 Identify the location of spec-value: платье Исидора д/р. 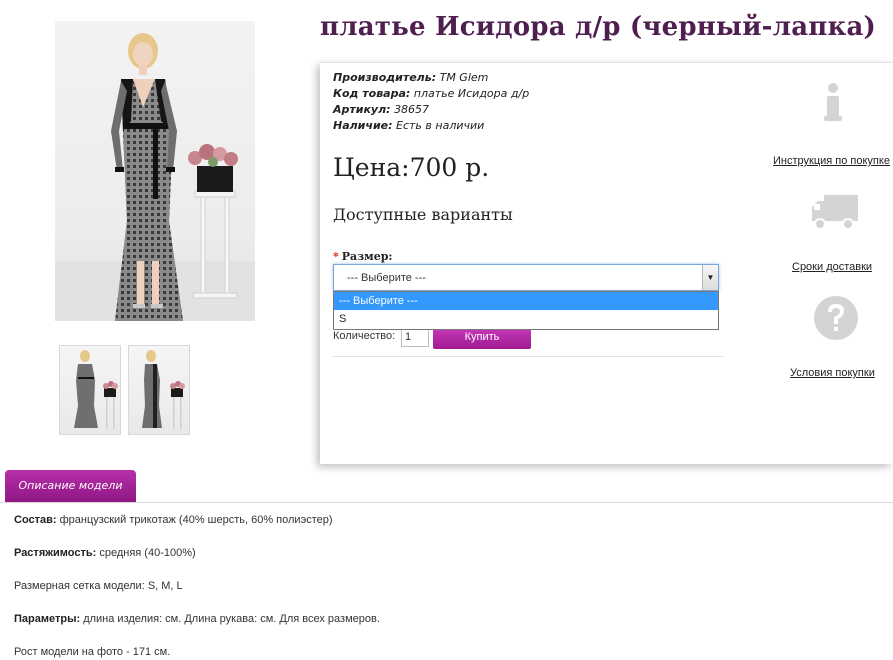
(471, 93).